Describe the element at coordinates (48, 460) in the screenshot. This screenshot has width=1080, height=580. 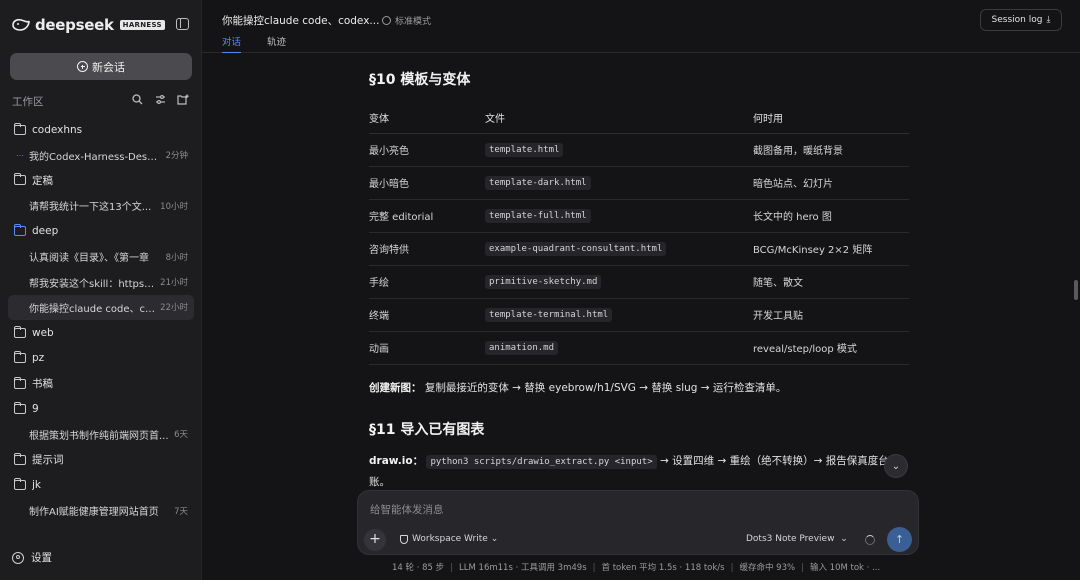
I see `sidebar-item-label: 提示词` at that location.